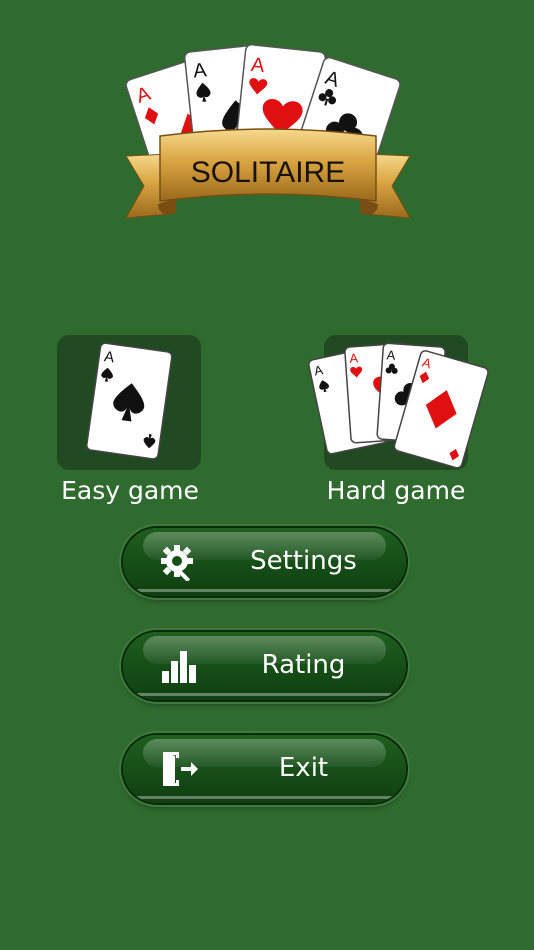  I want to click on hard-game-button: A A A A, so click(398, 402).